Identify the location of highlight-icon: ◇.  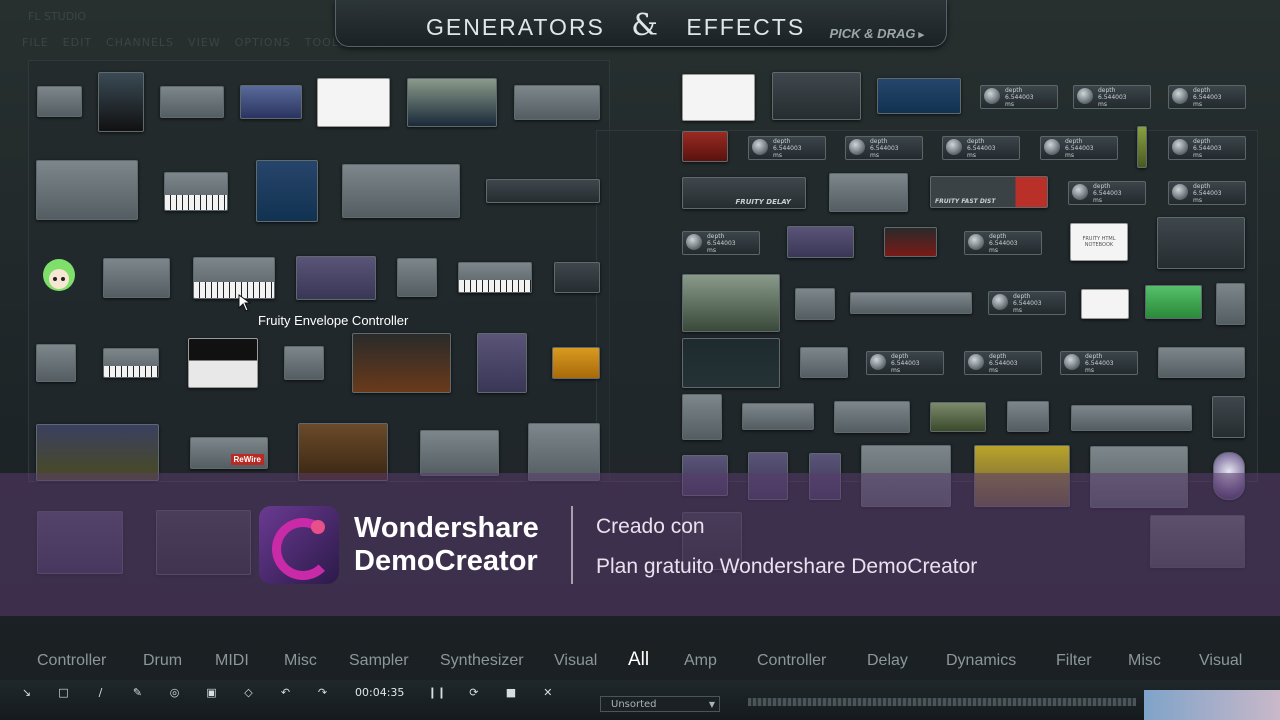
(248, 692).